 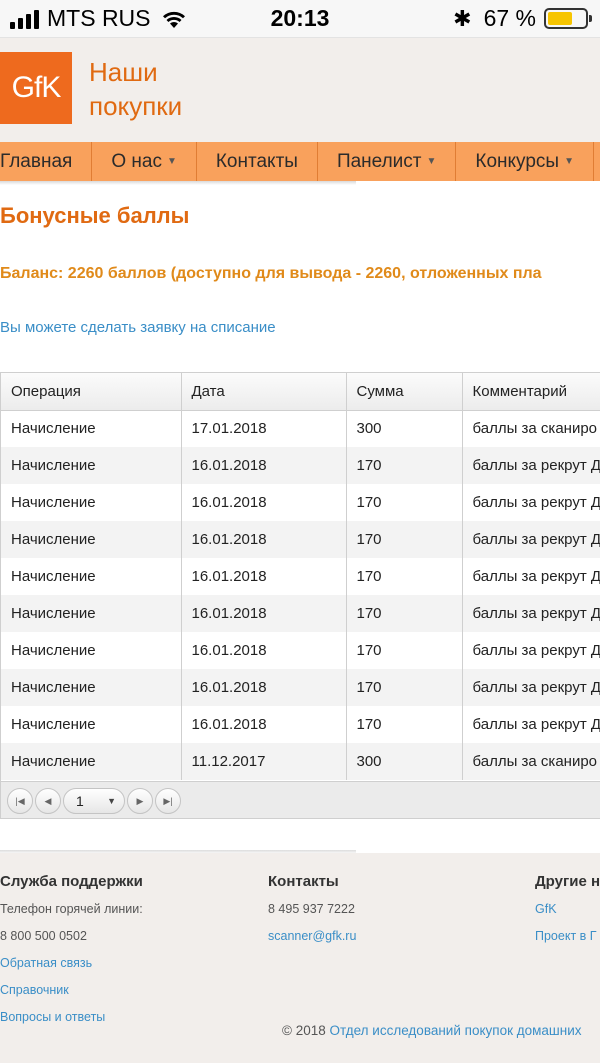 What do you see at coordinates (34, 990) in the screenshot?
I see `reference-link: Справочник` at bounding box center [34, 990].